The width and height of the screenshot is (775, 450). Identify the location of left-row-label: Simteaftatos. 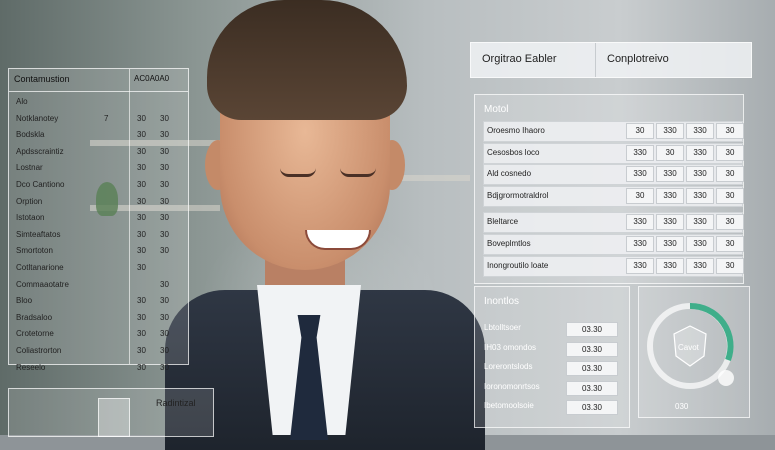
(38, 234).